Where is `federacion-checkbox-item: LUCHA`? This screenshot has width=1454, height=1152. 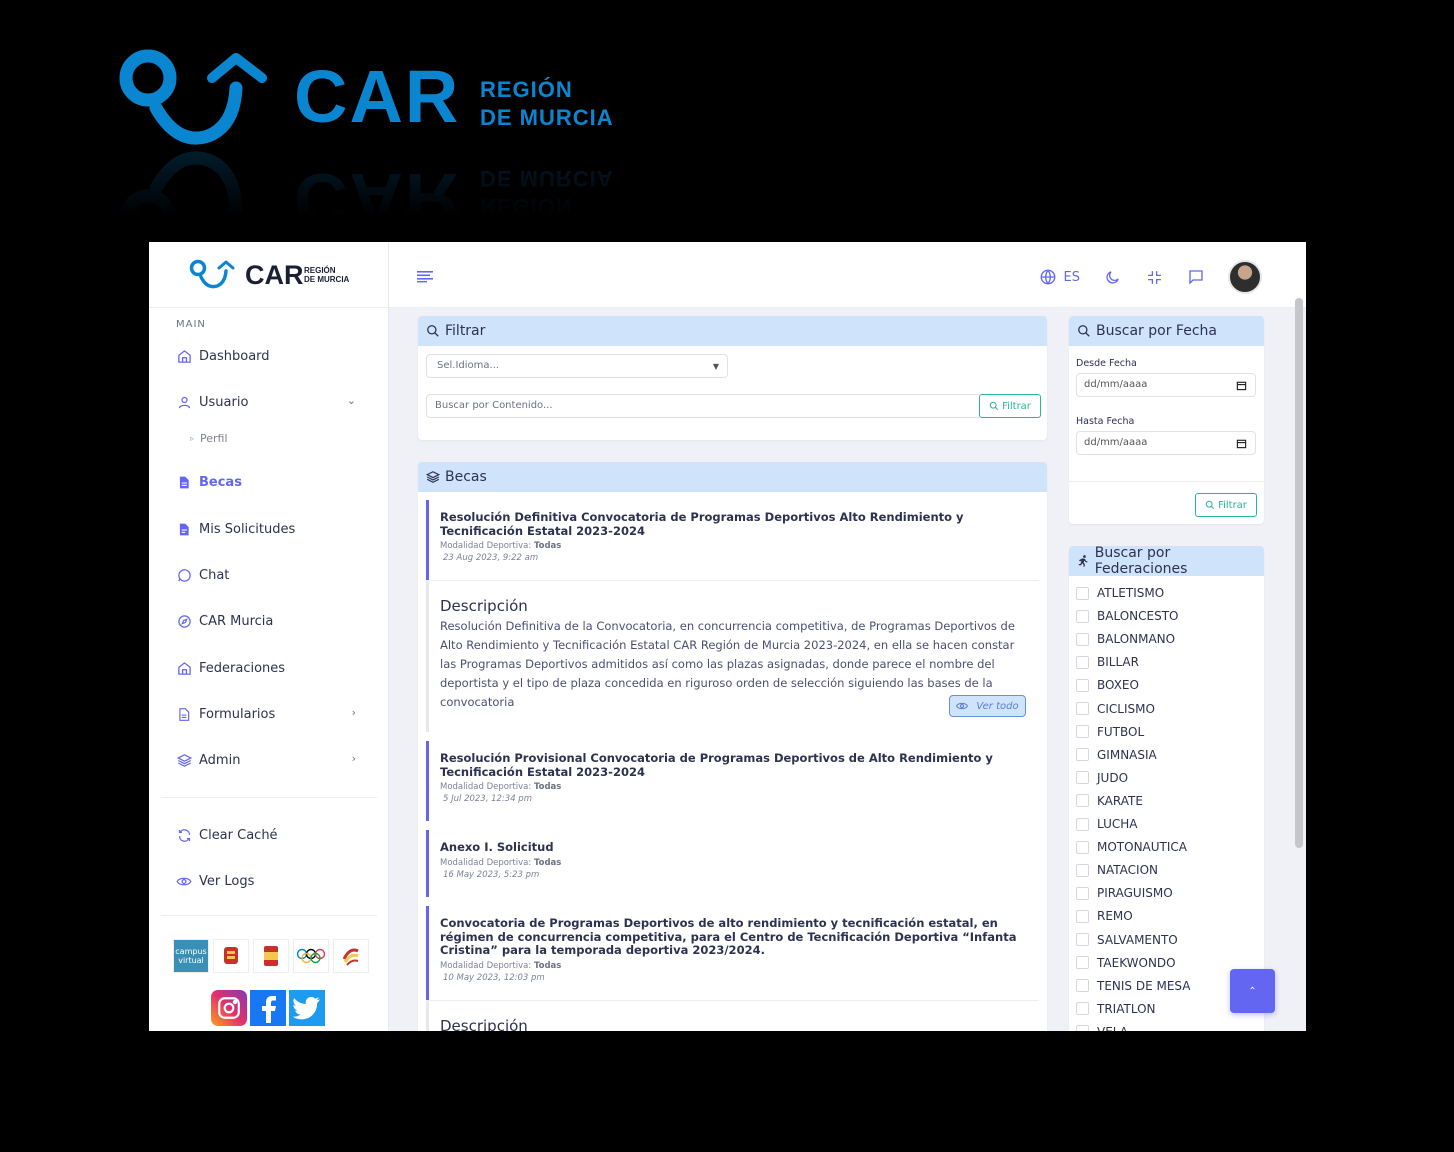 federacion-checkbox-item: LUCHA is located at coordinates (1106, 824).